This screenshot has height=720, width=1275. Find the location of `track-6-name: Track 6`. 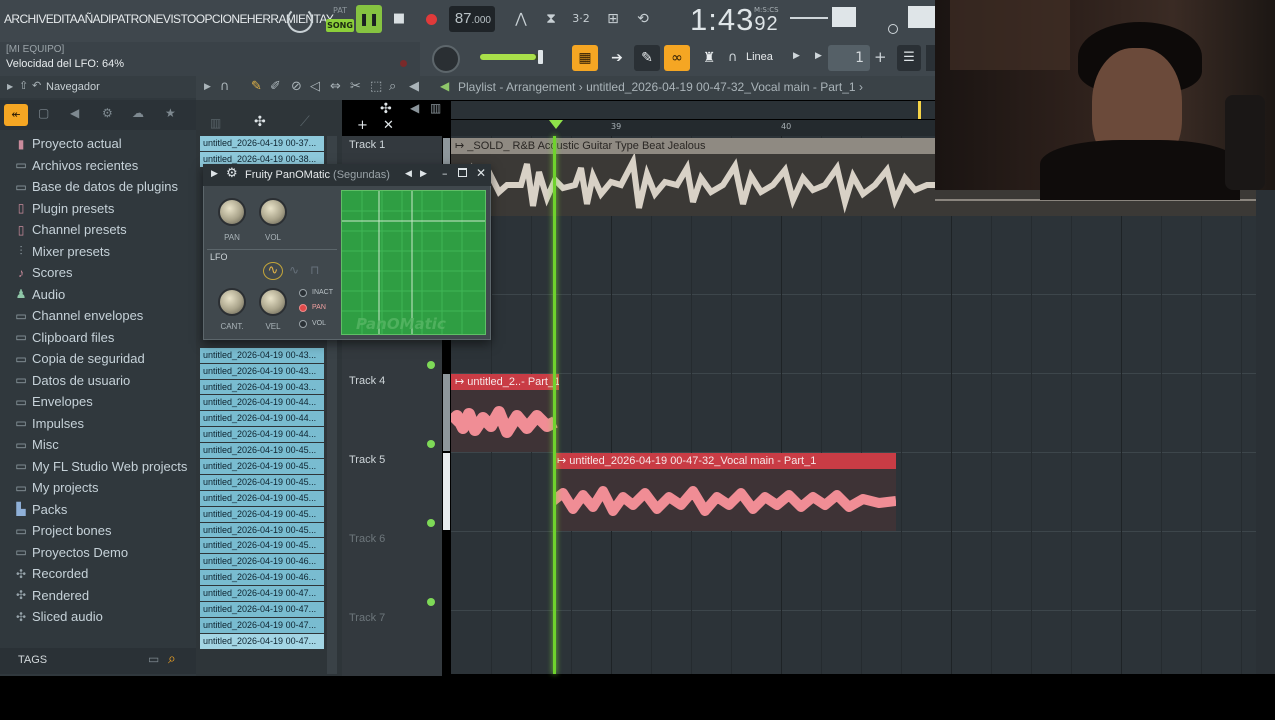

track-6-name: Track 6 is located at coordinates (367, 539).